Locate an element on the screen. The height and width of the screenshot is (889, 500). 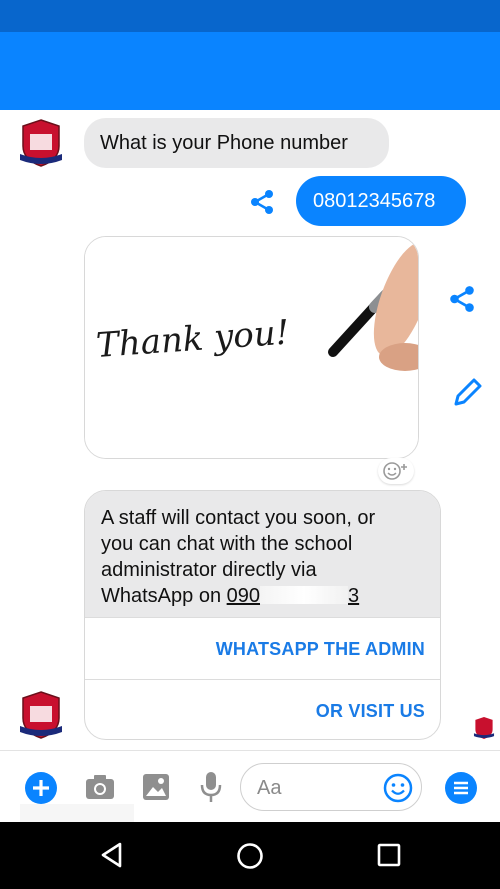
phone-link: 08012345678 is located at coordinates (374, 201).